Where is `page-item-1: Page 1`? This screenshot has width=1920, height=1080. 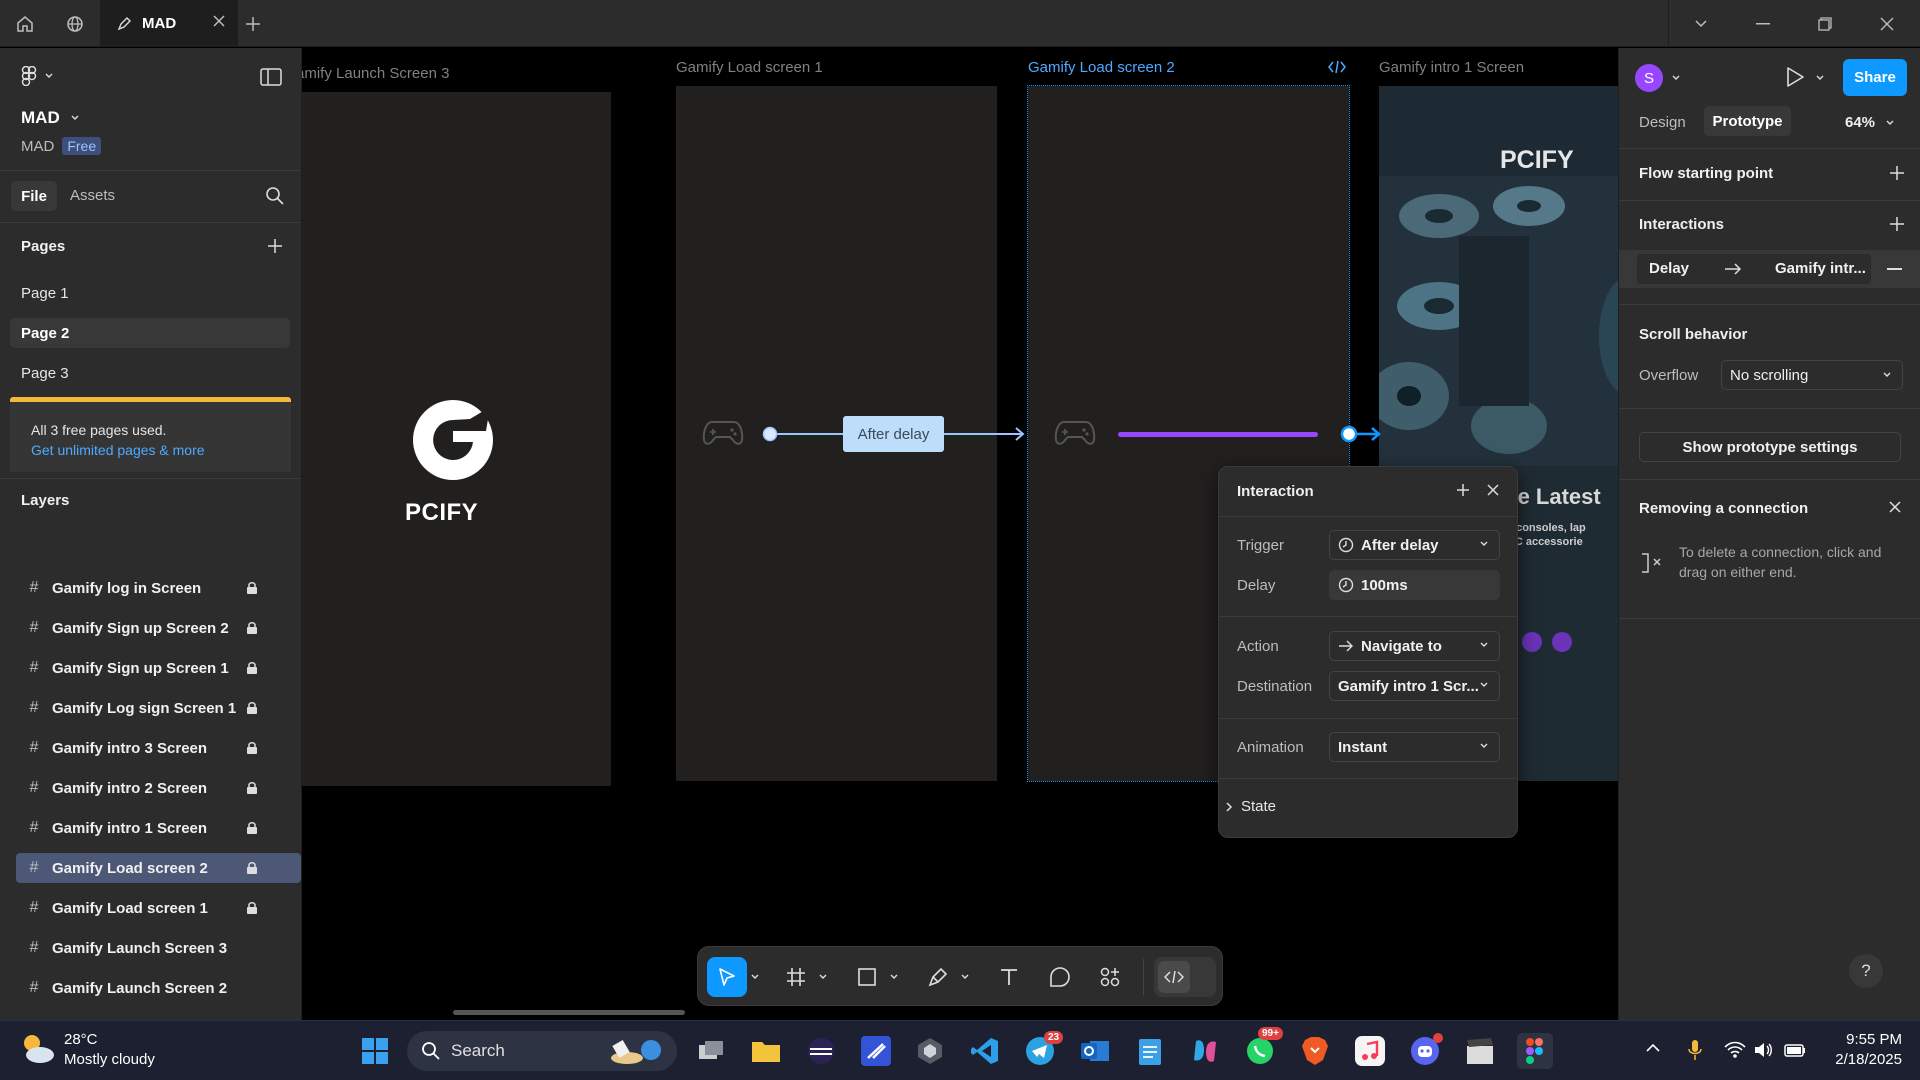
page-item-1: Page 1 is located at coordinates (150, 293).